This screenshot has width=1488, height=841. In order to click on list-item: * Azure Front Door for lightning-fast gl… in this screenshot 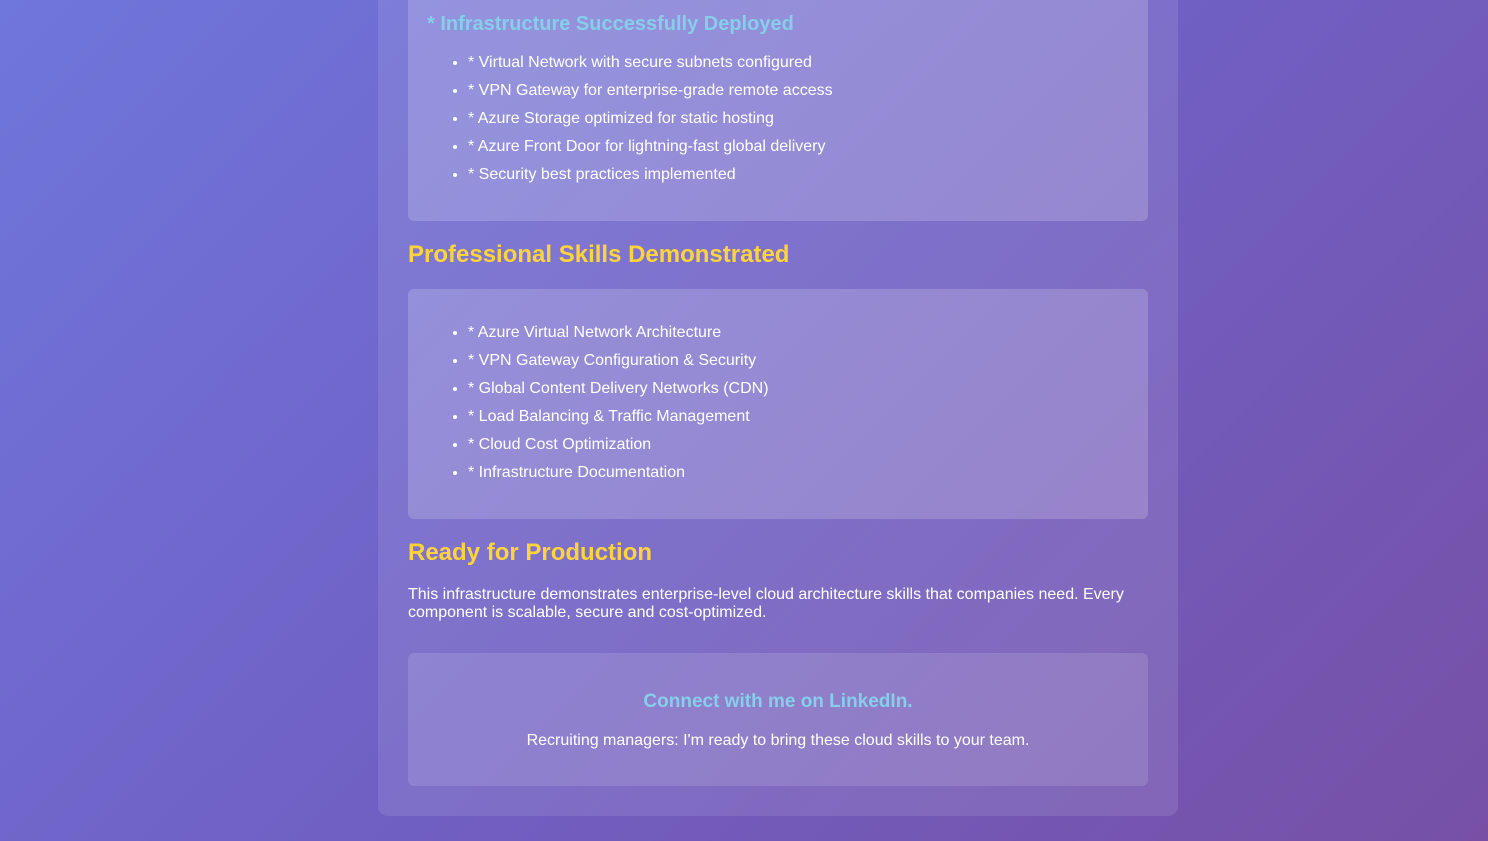, I will do `click(650, 147)`.